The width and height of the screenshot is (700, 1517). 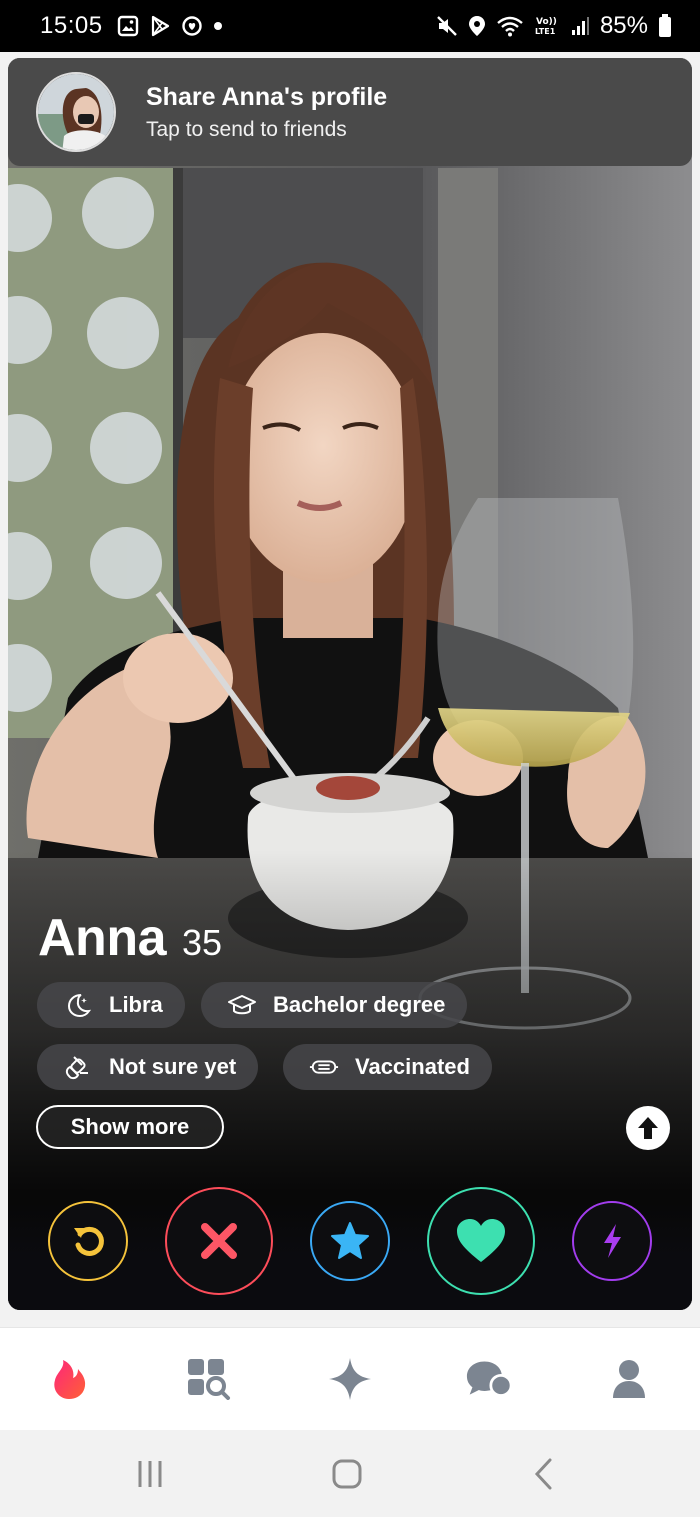 What do you see at coordinates (324, 1067) in the screenshot?
I see `vaccine-icon` at bounding box center [324, 1067].